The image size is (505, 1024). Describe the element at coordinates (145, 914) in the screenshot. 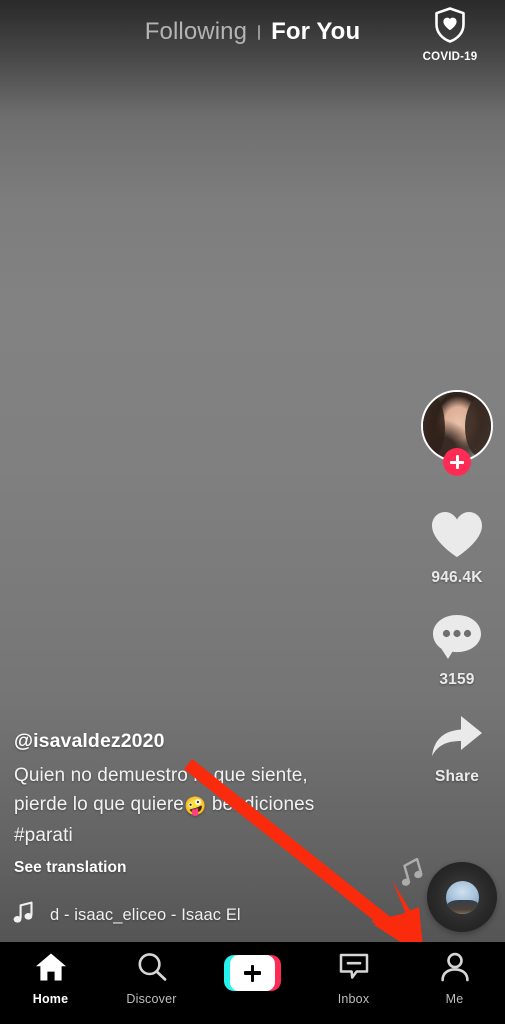

I see `song-title: d - isaac_eliceo - Isaac El` at that location.